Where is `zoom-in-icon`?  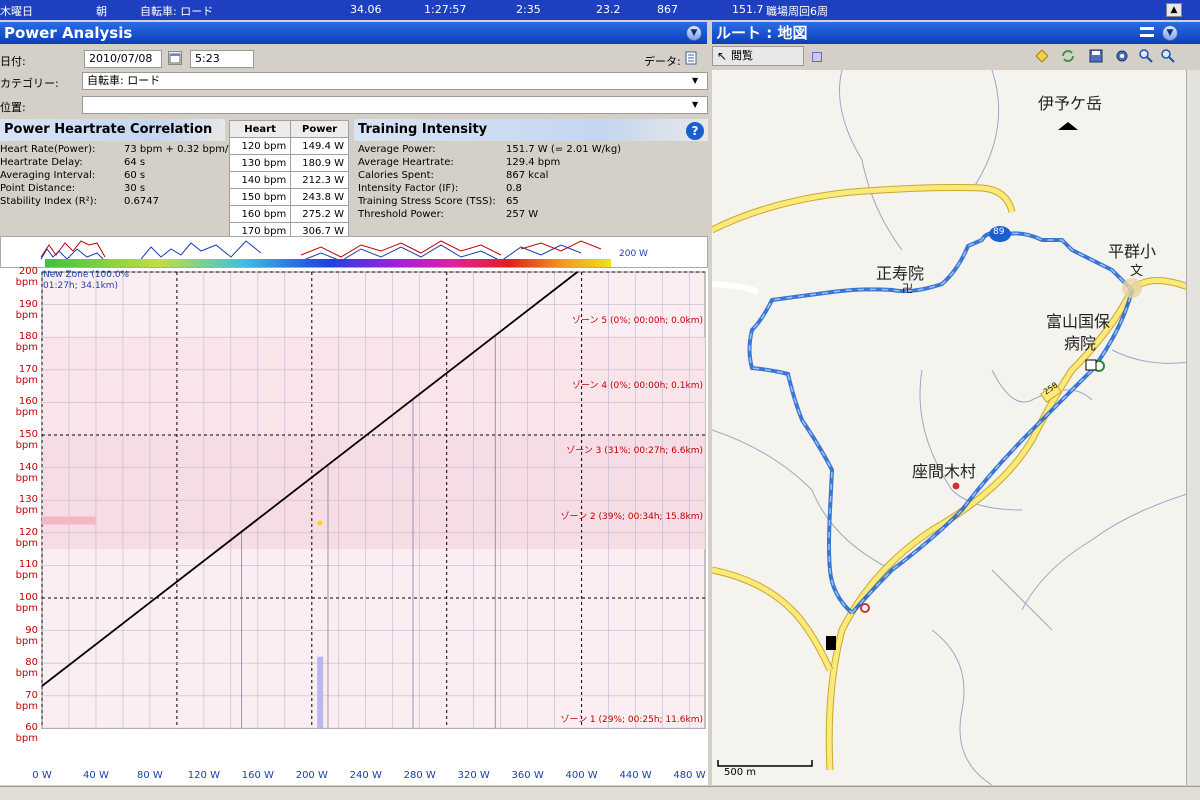
zoom-in-icon is located at coordinates (1146, 56).